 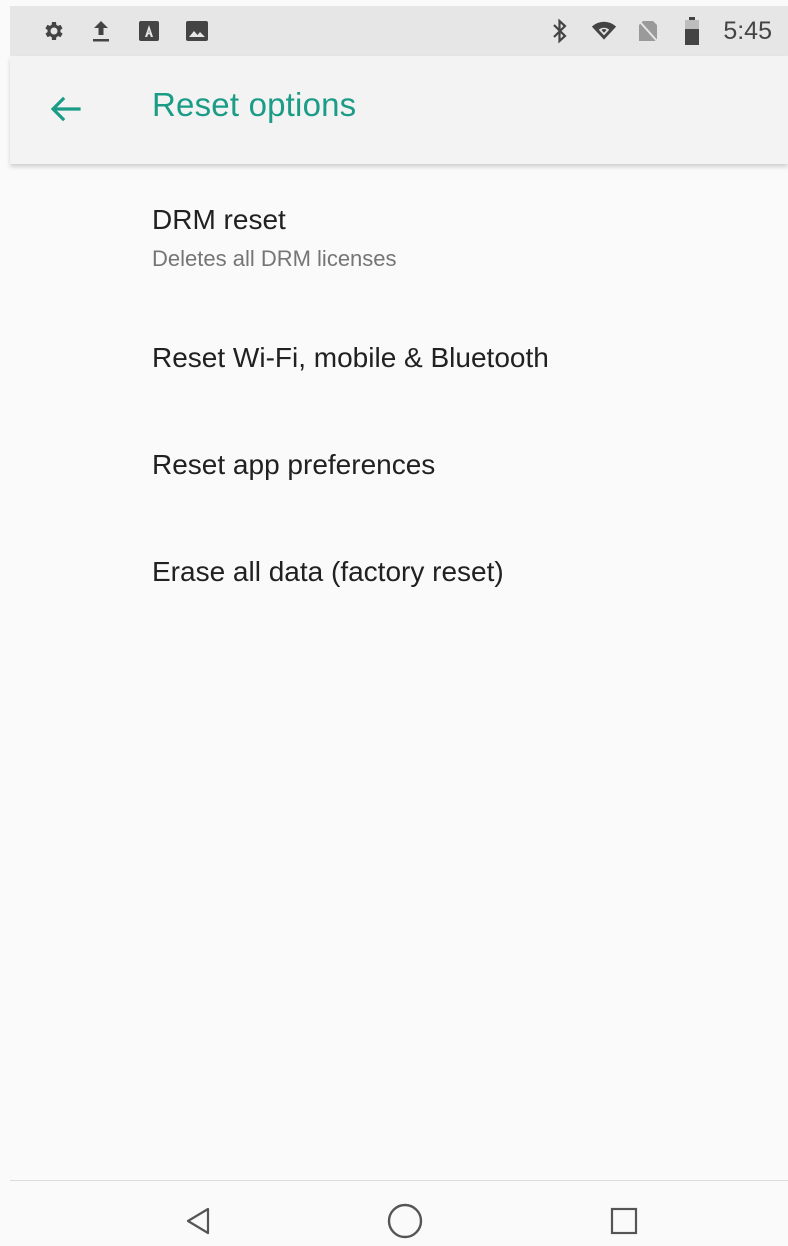 What do you see at coordinates (328, 571) in the screenshot?
I see `list-item-title: Erase all data (factory reset)` at bounding box center [328, 571].